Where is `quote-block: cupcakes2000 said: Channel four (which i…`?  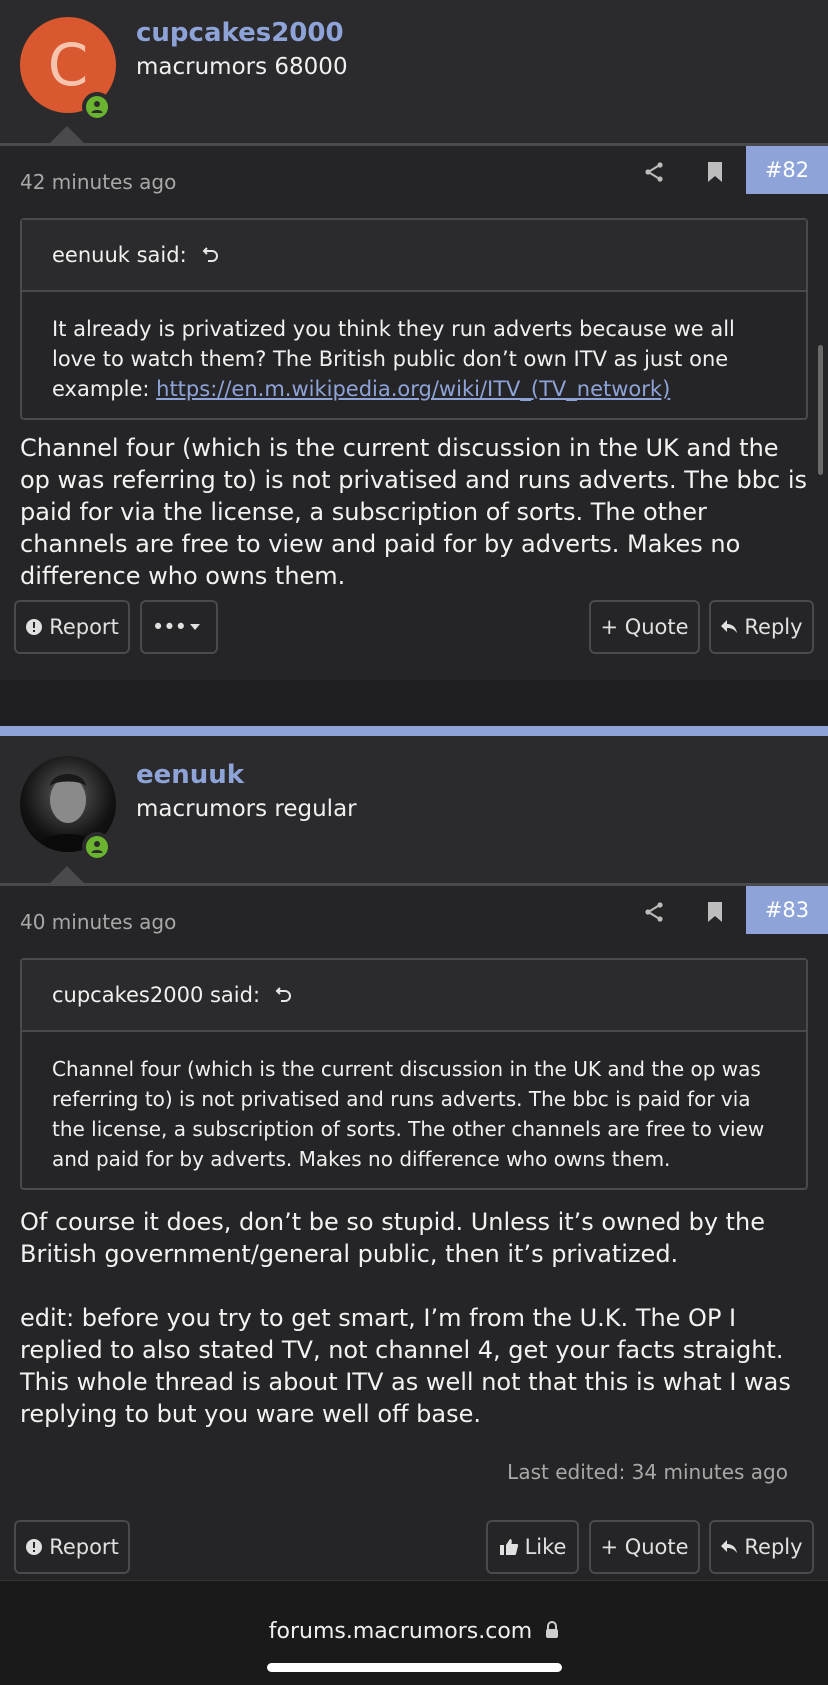 quote-block: cupcakes2000 said: Channel four (which i… is located at coordinates (414, 1074).